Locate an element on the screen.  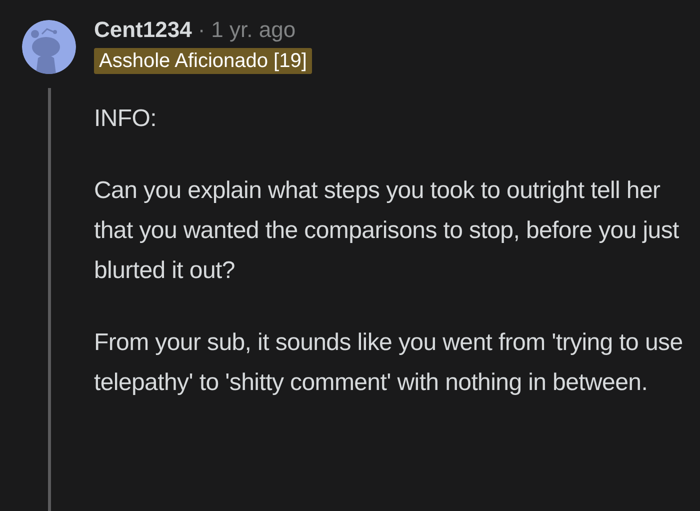
avatar-icon is located at coordinates (49, 47).